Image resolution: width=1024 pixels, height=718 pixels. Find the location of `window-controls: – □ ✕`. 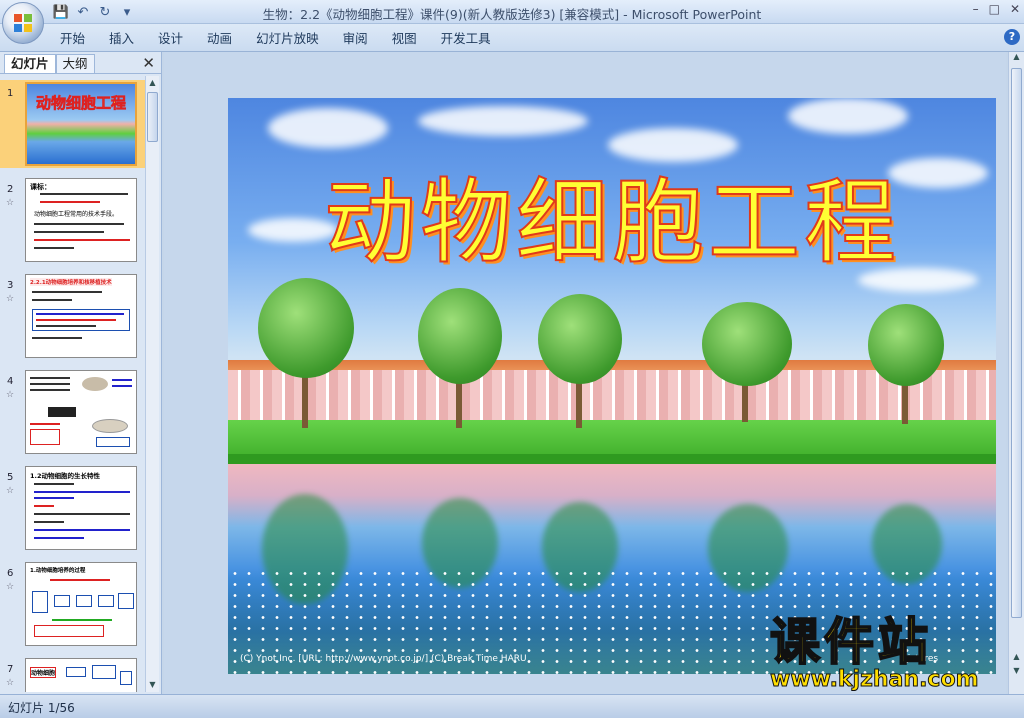

window-controls: – □ ✕ is located at coordinates (996, 9).